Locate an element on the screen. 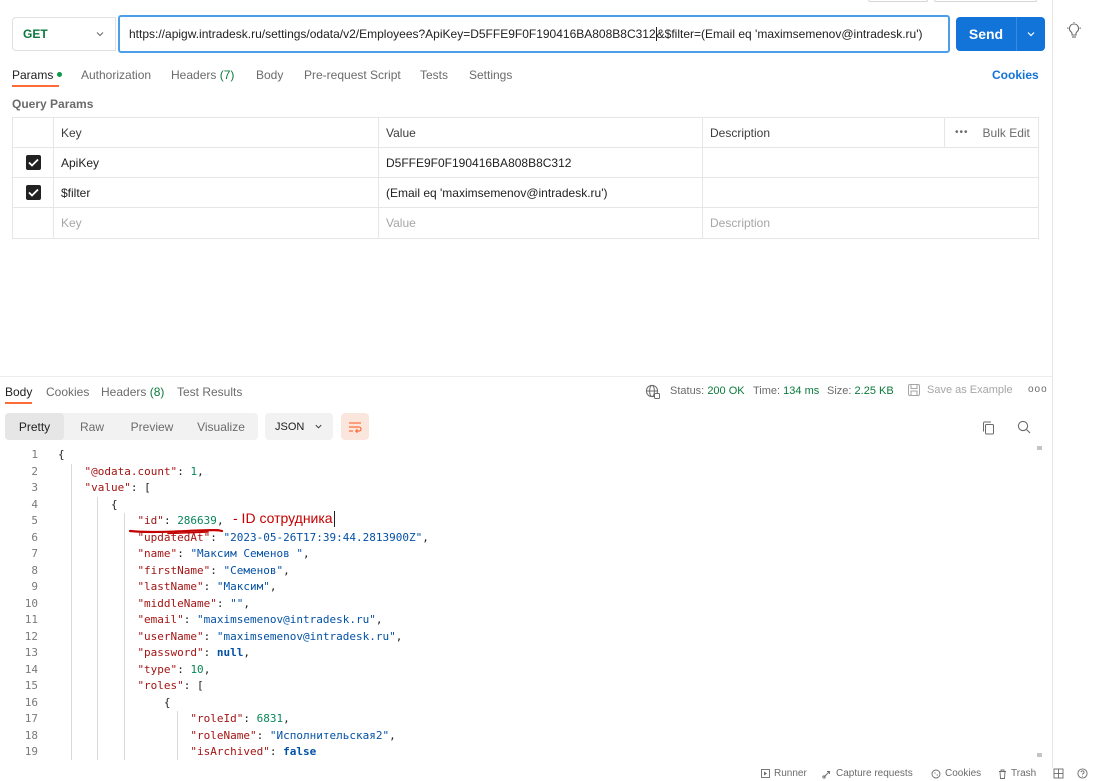 This screenshot has height=781, width=1094. response-divider is located at coordinates (526, 376).